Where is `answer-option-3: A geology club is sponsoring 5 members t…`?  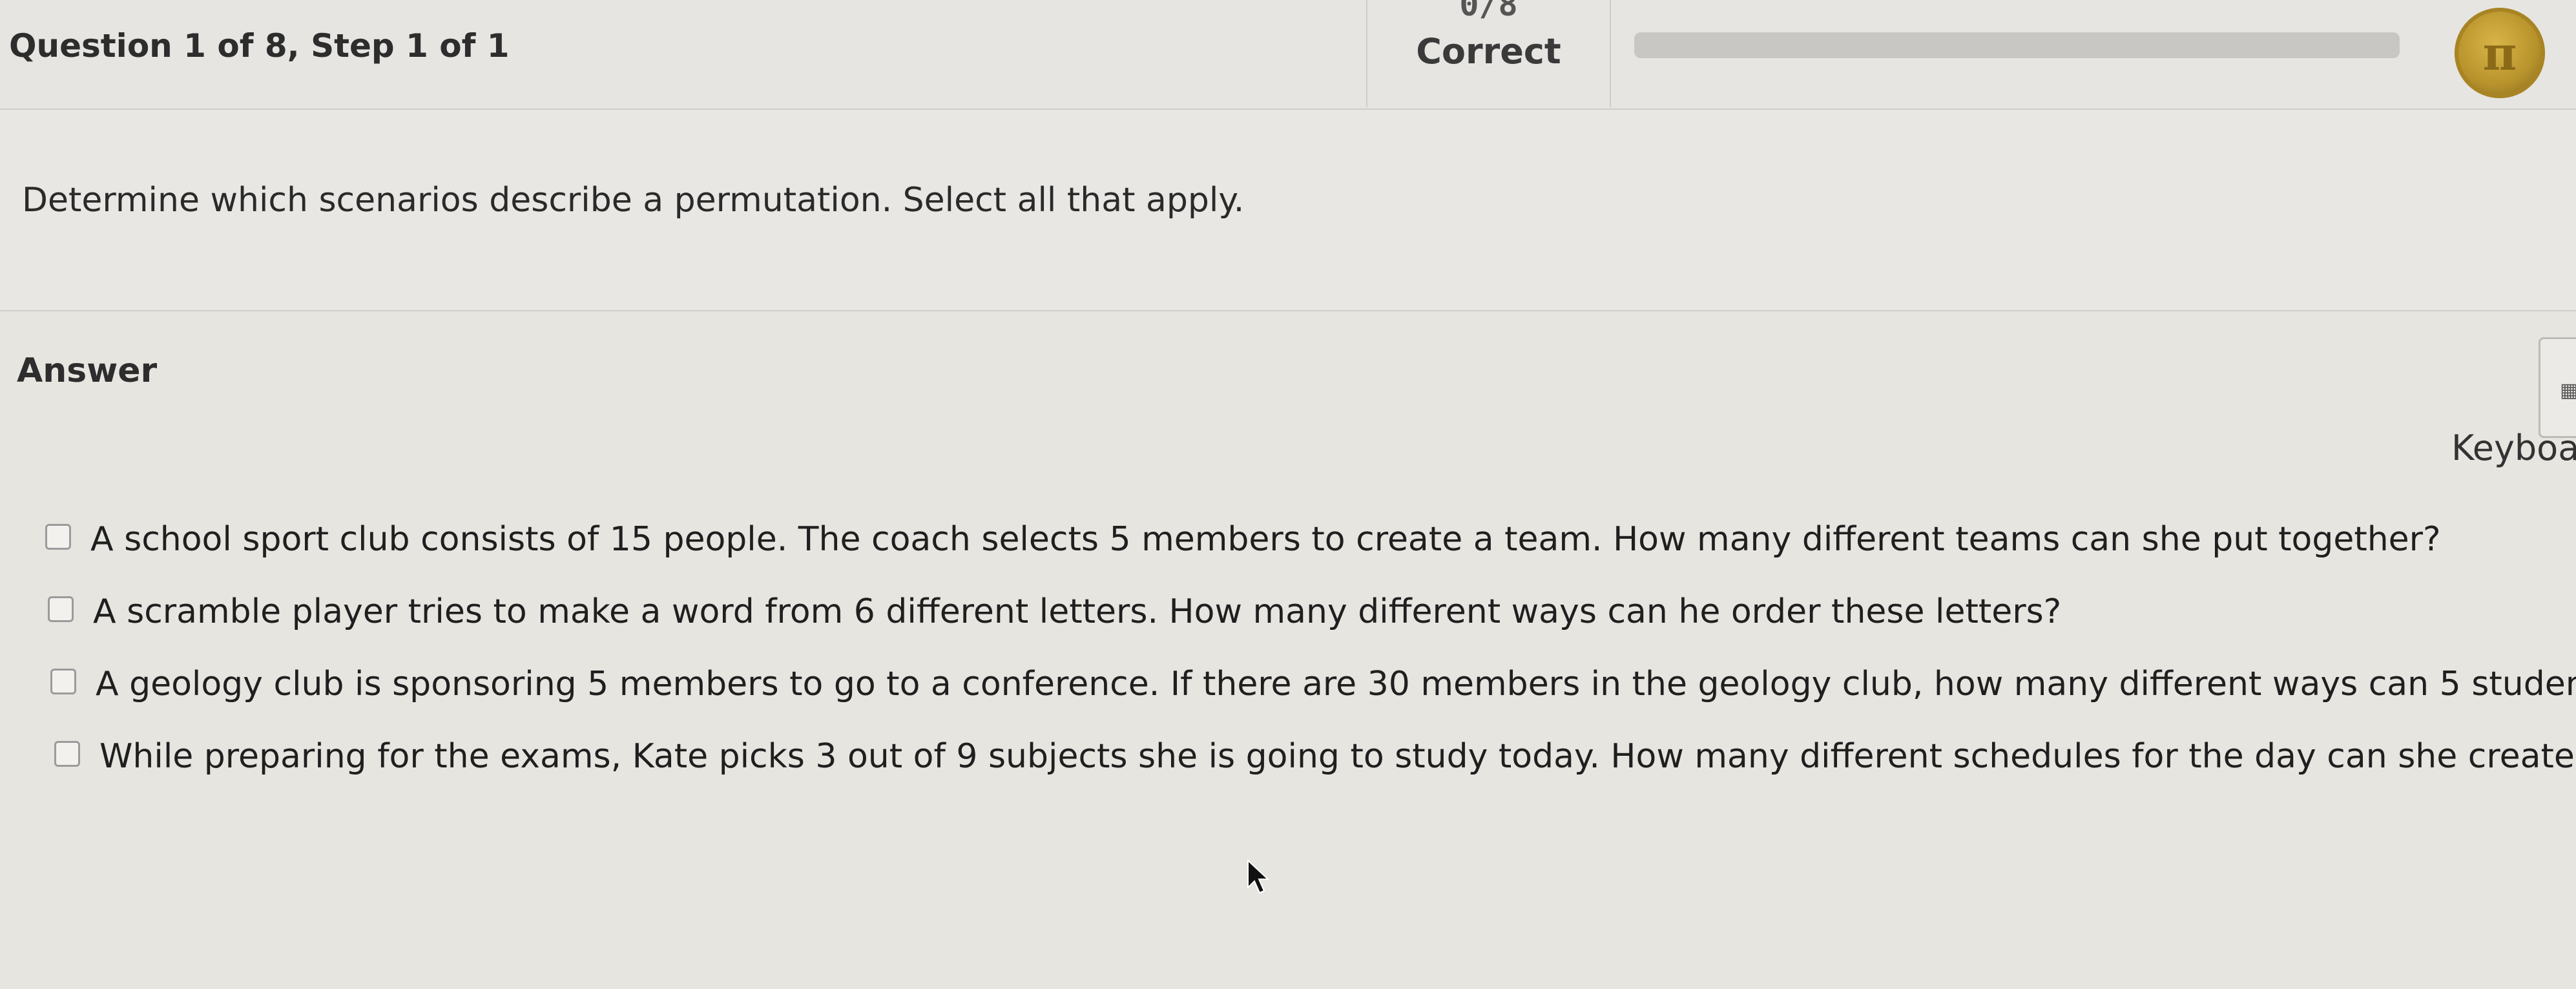
answer-option-3: A geology club is sponsoring 5 members t… is located at coordinates (1313, 683).